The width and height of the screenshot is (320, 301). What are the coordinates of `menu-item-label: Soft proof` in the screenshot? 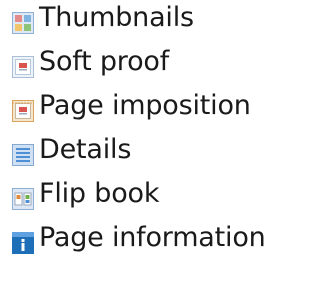 It's located at (104, 61).